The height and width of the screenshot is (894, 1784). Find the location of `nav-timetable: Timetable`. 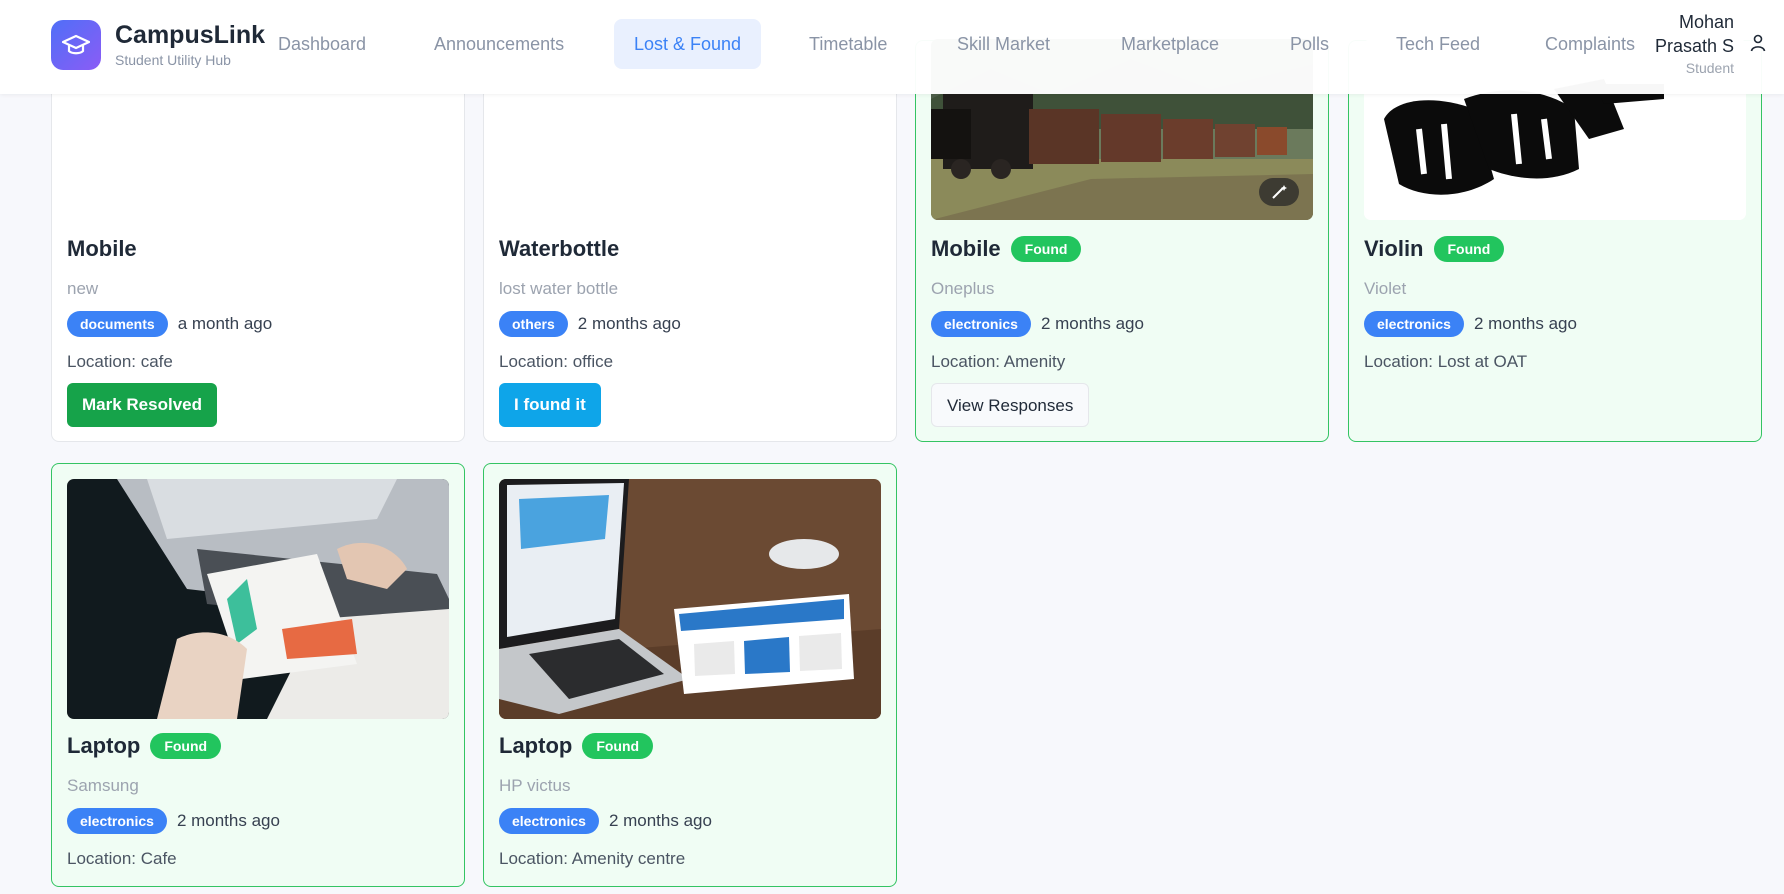

nav-timetable: Timetable is located at coordinates (848, 44).